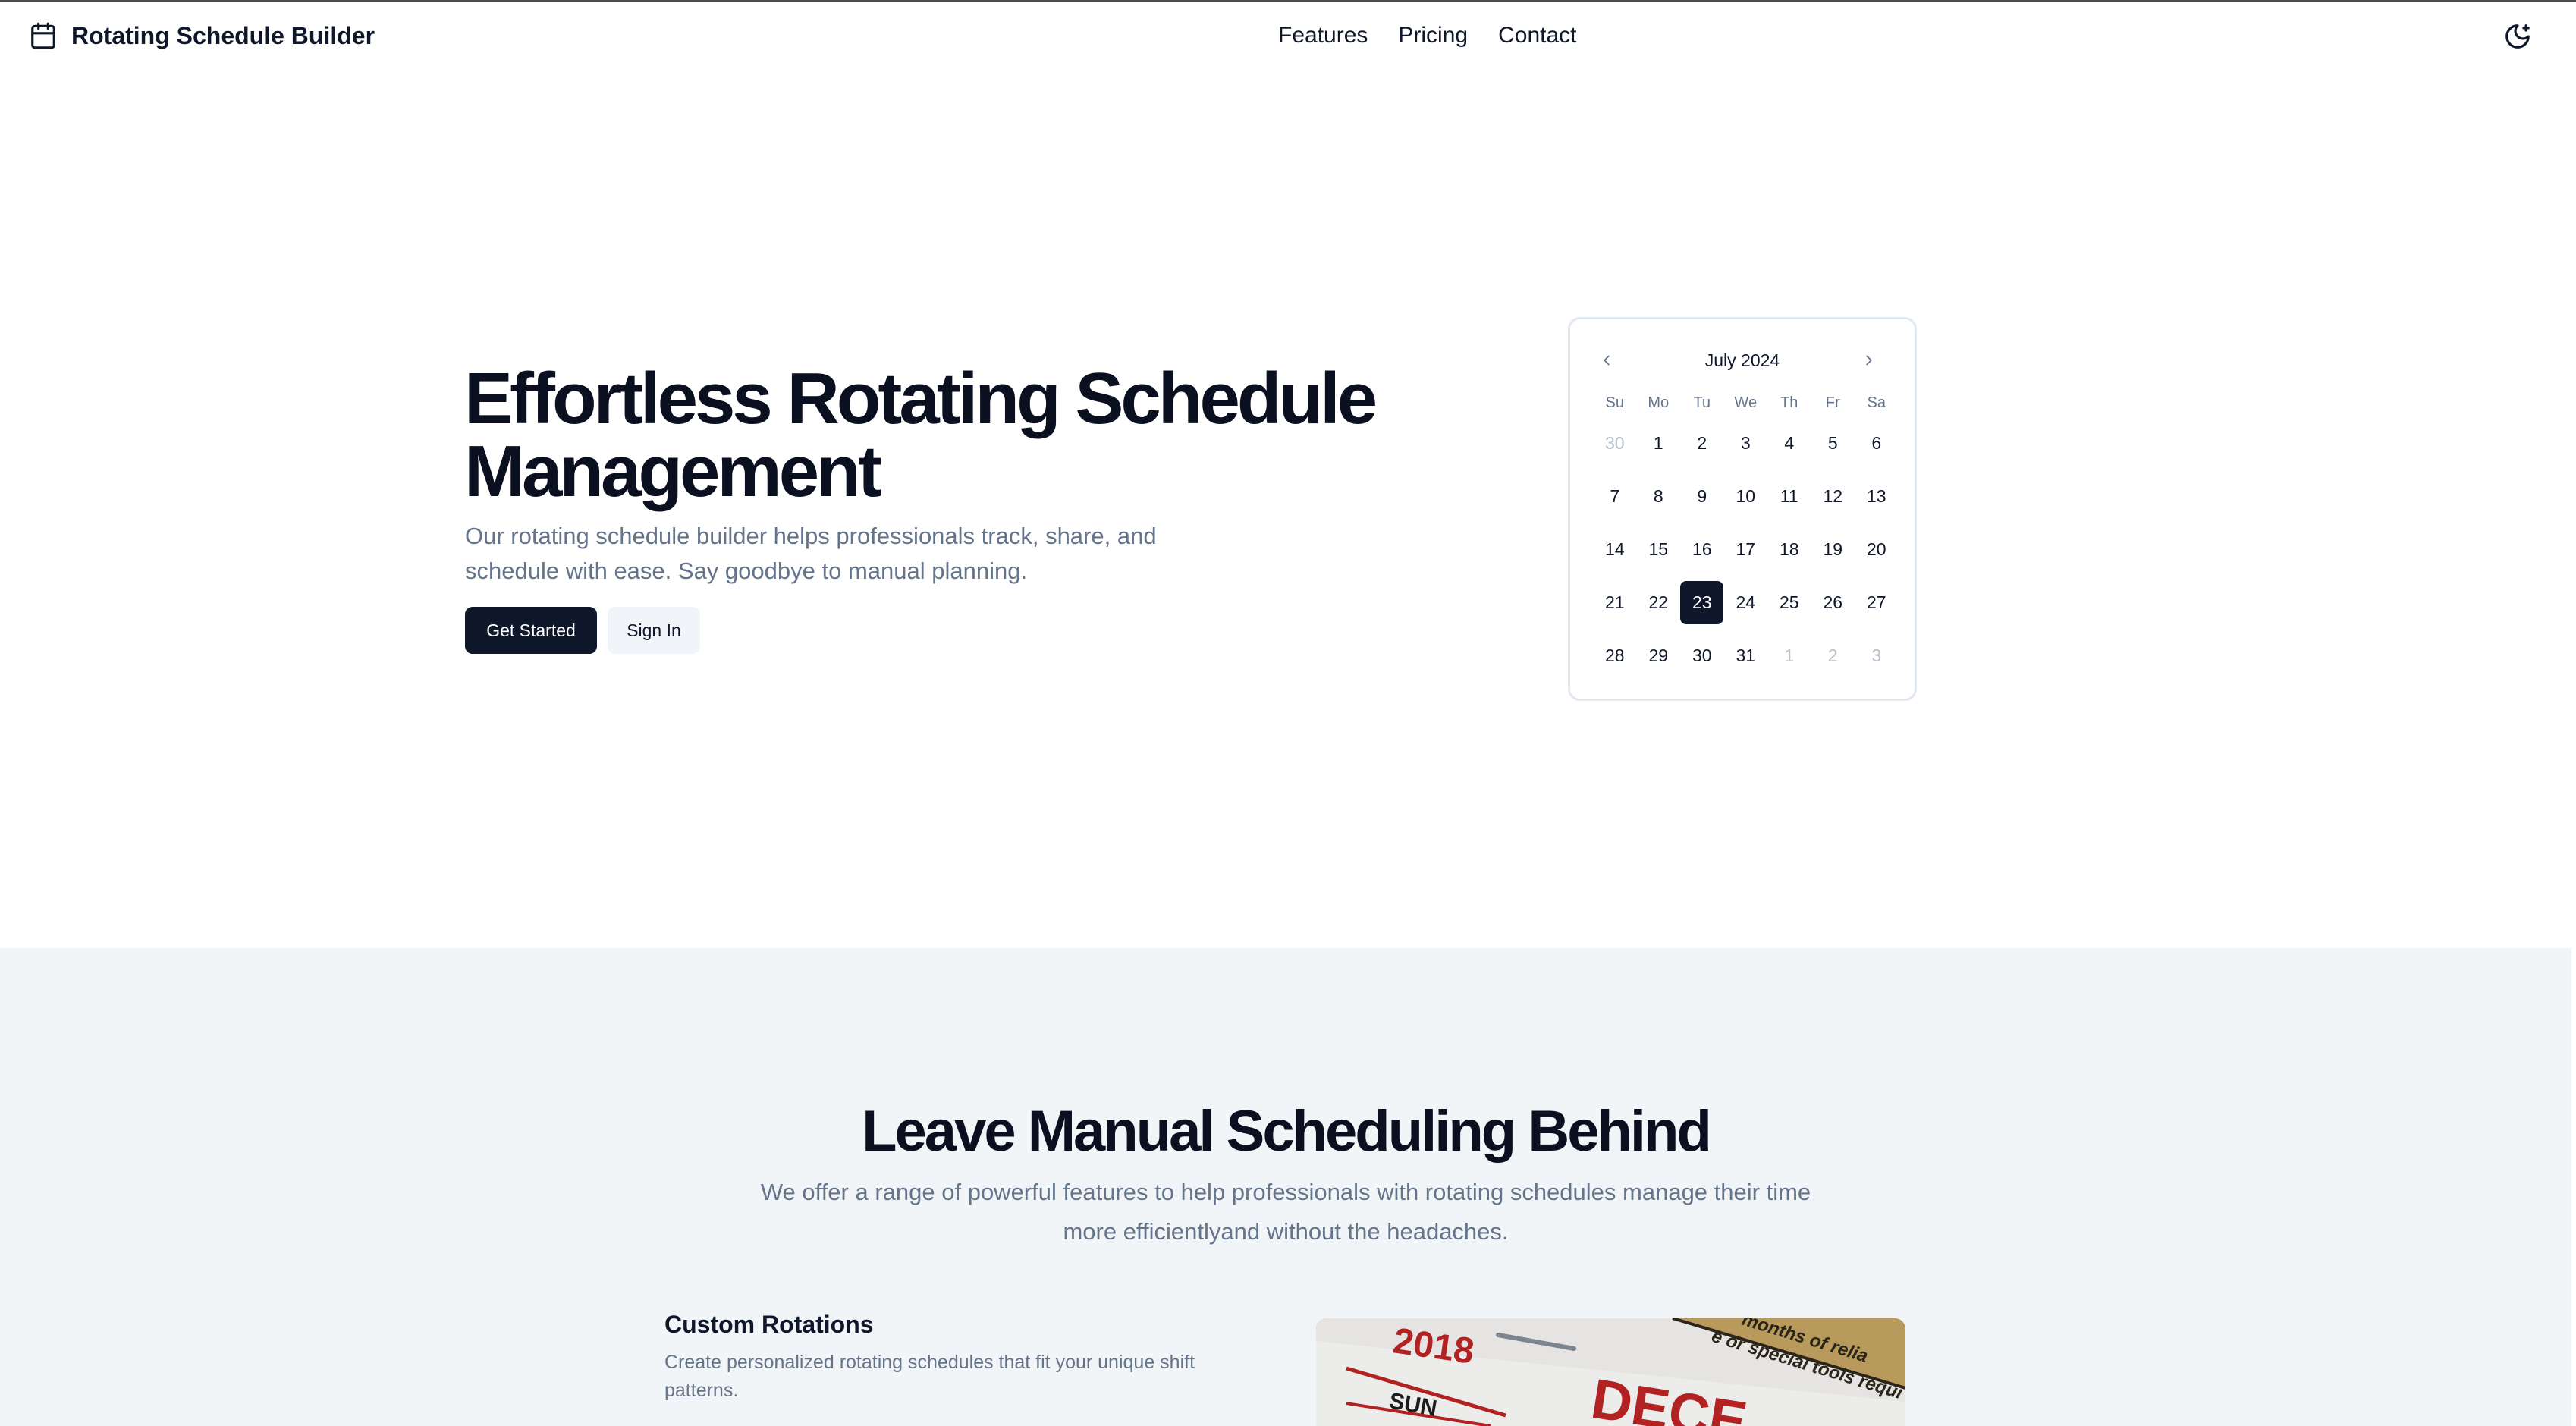  I want to click on calendar-day: 28, so click(1615, 655).